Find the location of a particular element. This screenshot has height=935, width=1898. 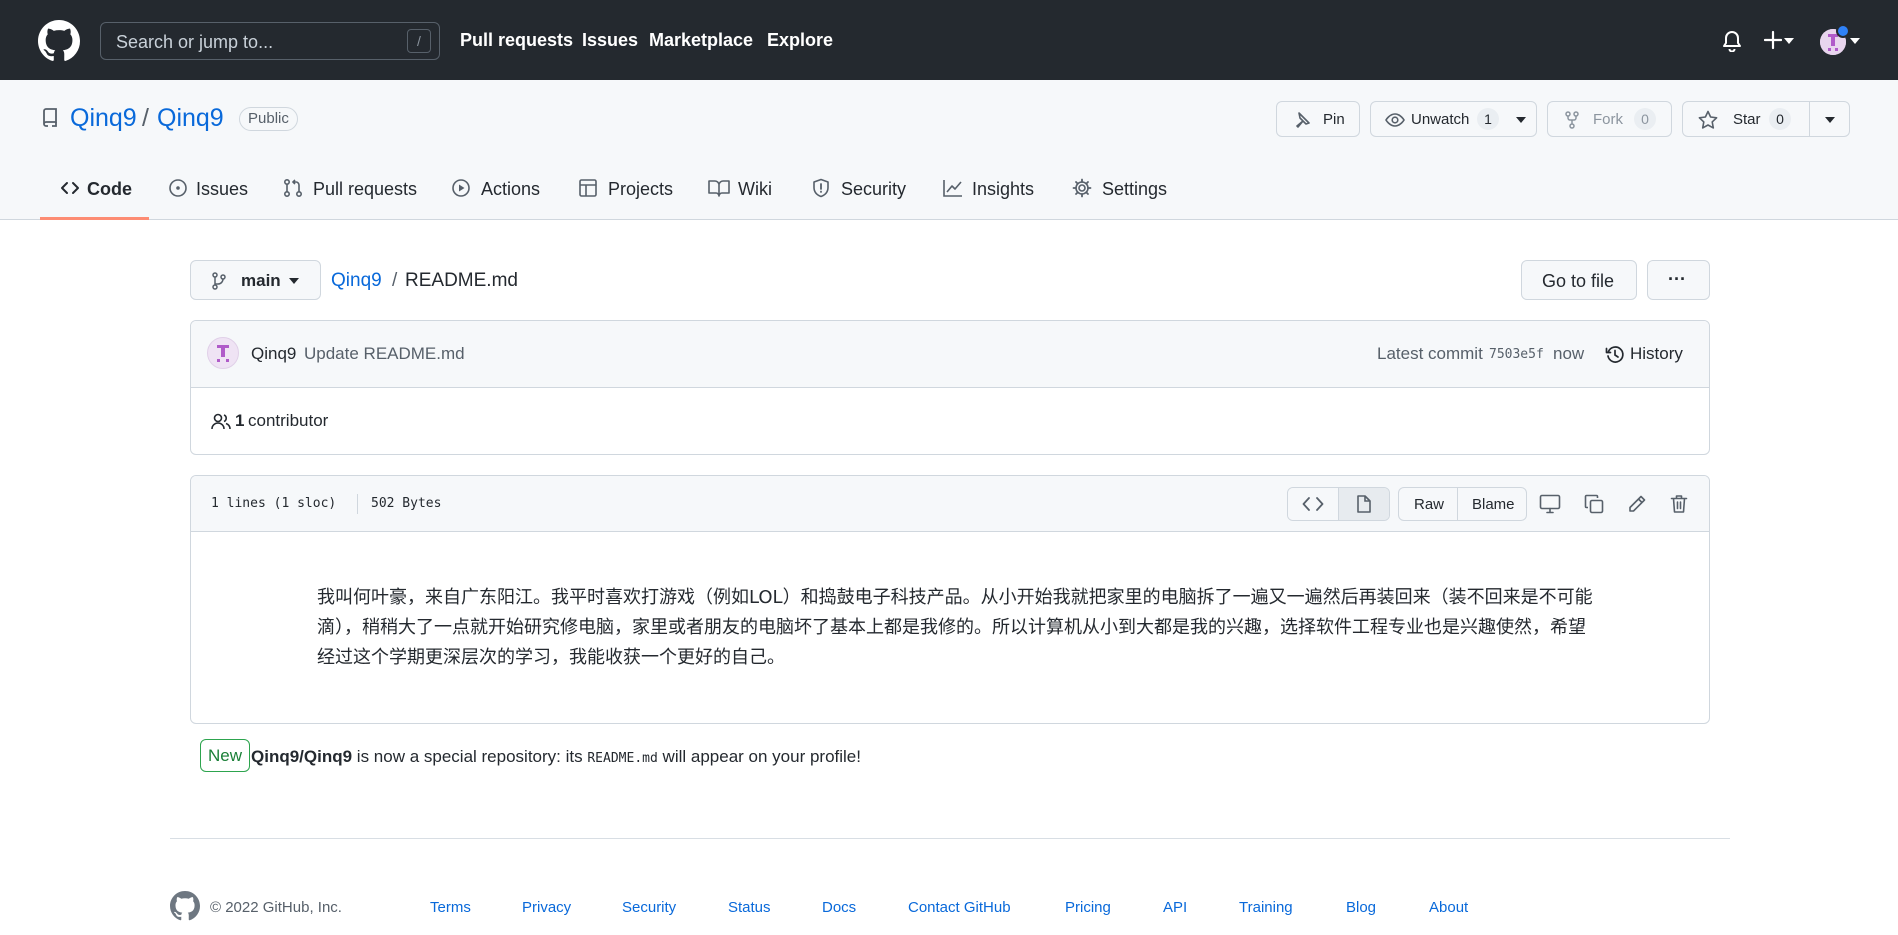

search-input: Search or jump to... / is located at coordinates (270, 41).